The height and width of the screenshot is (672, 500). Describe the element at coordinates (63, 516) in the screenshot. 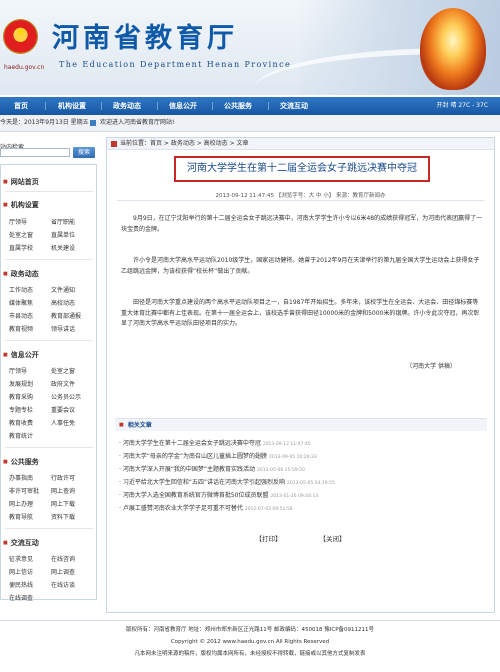

I see `sidebar-link: 资料下载` at that location.